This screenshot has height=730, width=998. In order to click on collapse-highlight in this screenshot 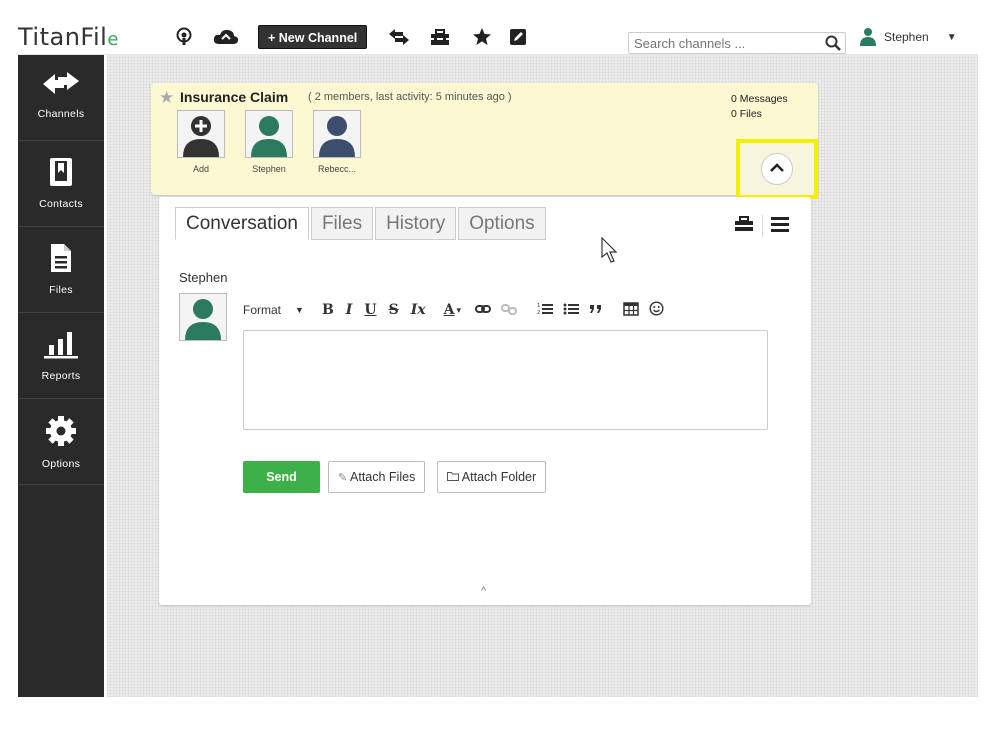, I will do `click(777, 169)`.